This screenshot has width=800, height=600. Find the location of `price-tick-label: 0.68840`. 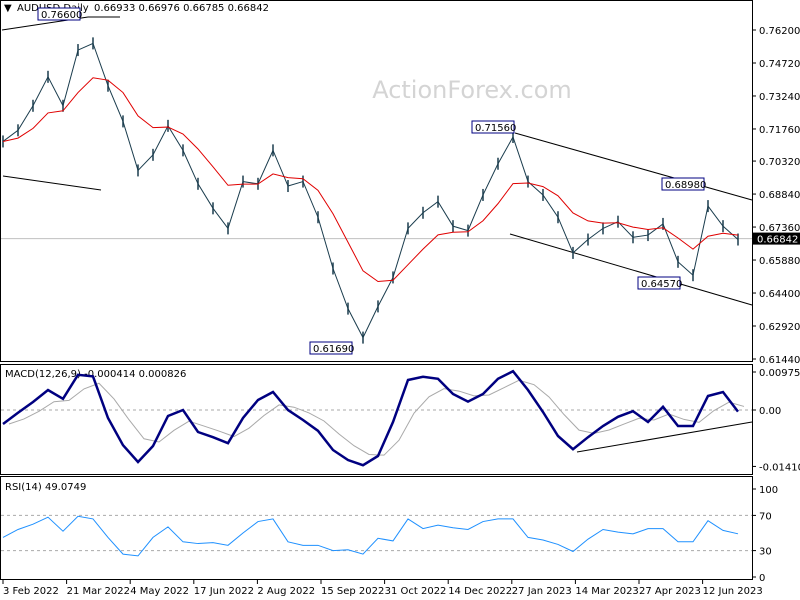

price-tick-label: 0.68840 is located at coordinates (779, 195).